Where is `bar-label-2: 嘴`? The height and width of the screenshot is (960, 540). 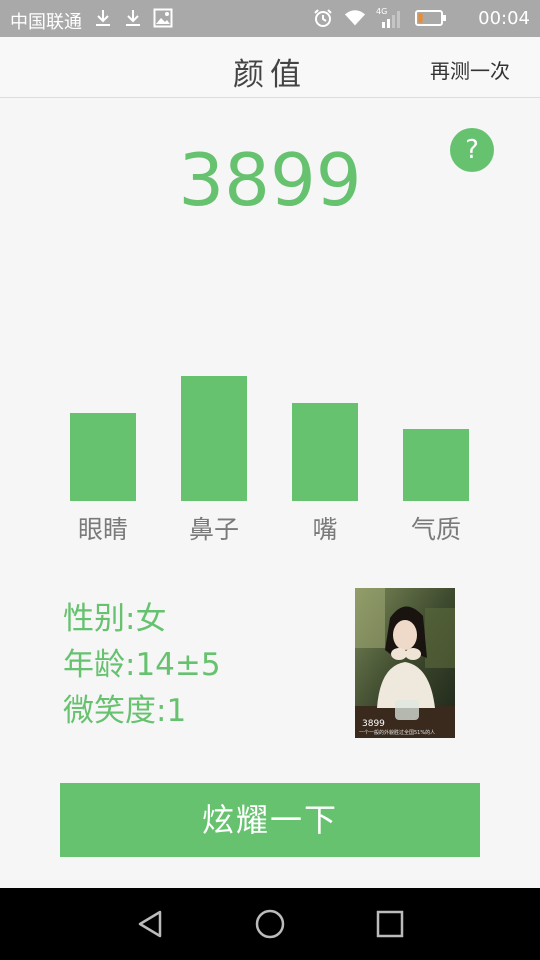 bar-label-2: 嘴 is located at coordinates (324, 529).